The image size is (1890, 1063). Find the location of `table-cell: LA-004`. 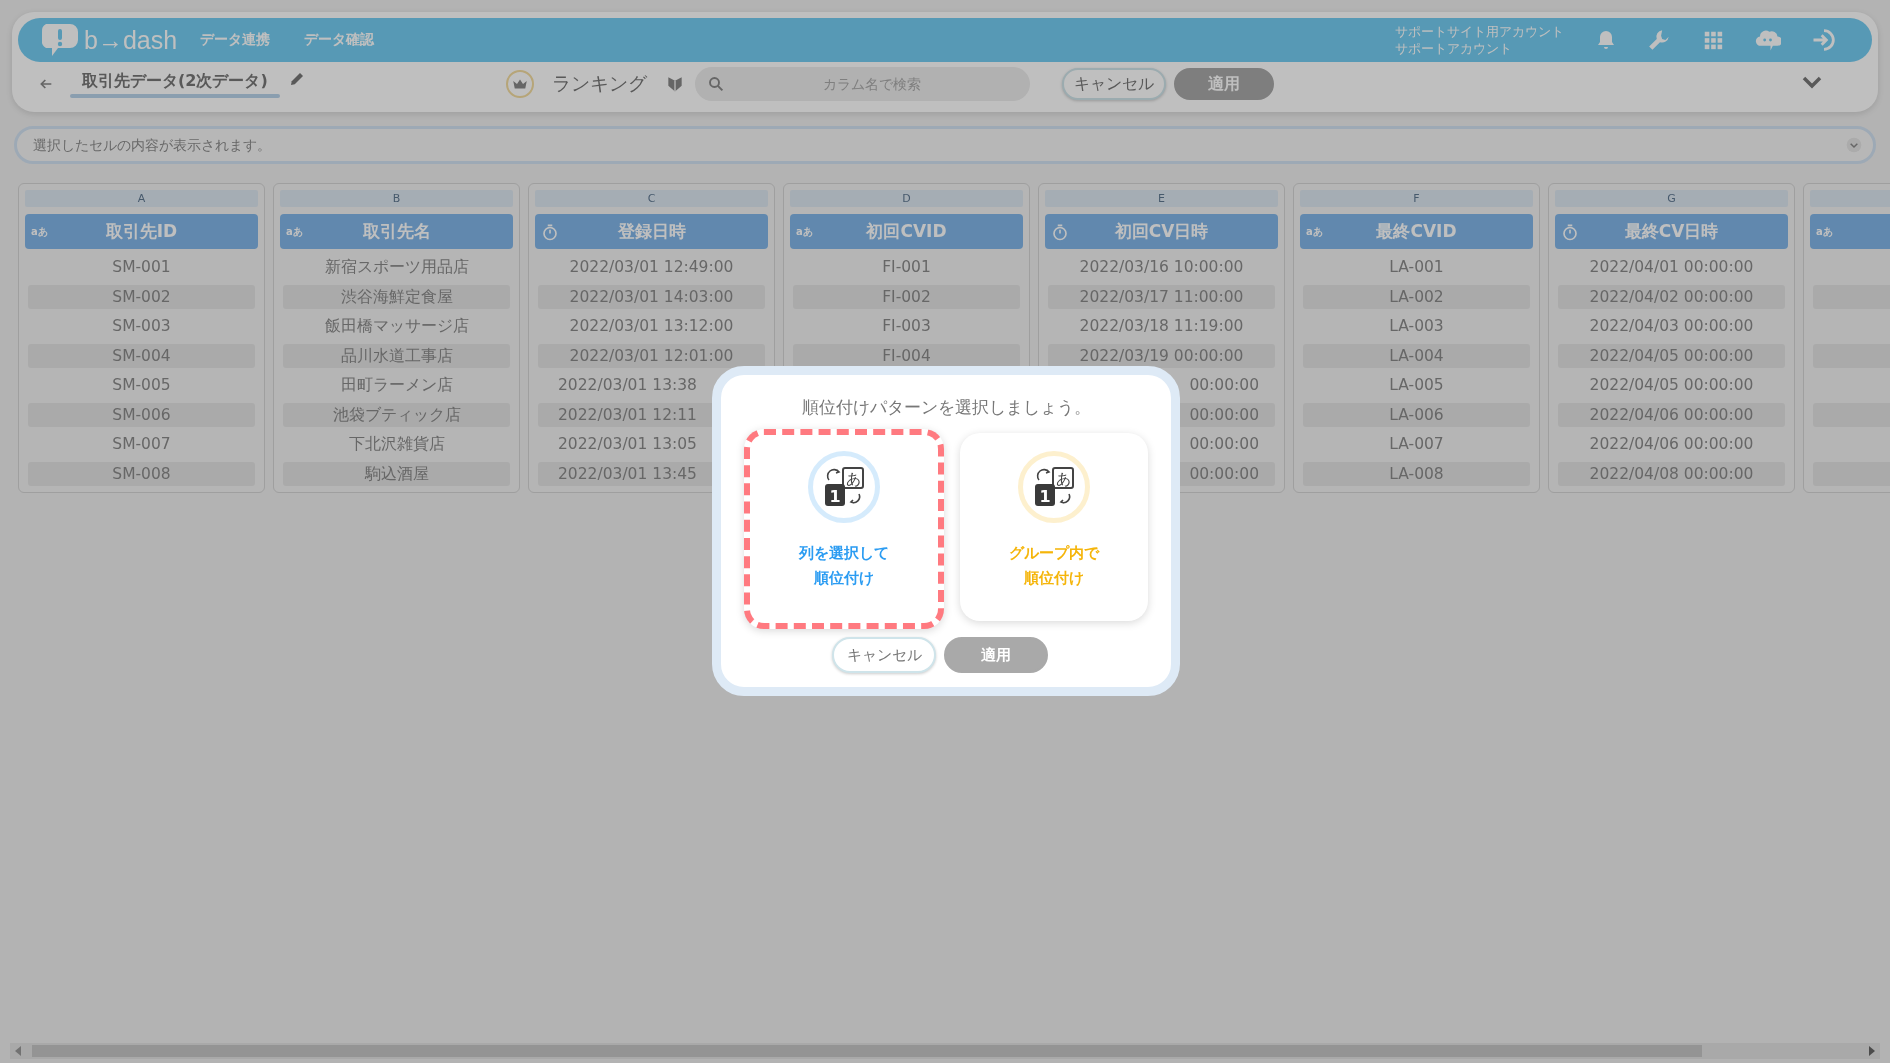

table-cell: LA-004 is located at coordinates (1416, 355).